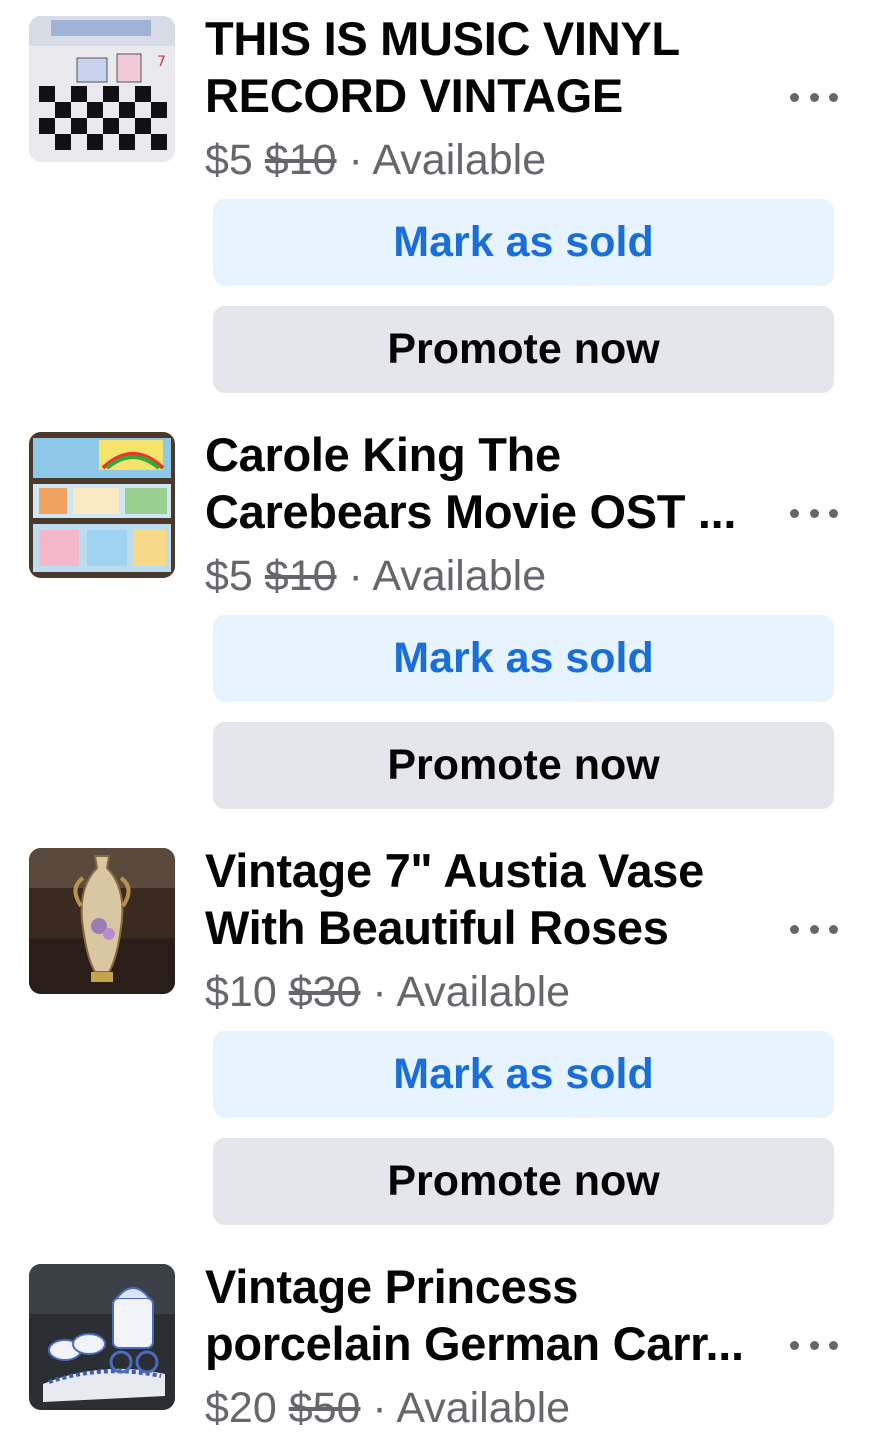 This screenshot has width=873, height=1440. I want to click on listing-title-line: RECORD VINTAGE, so click(414, 95).